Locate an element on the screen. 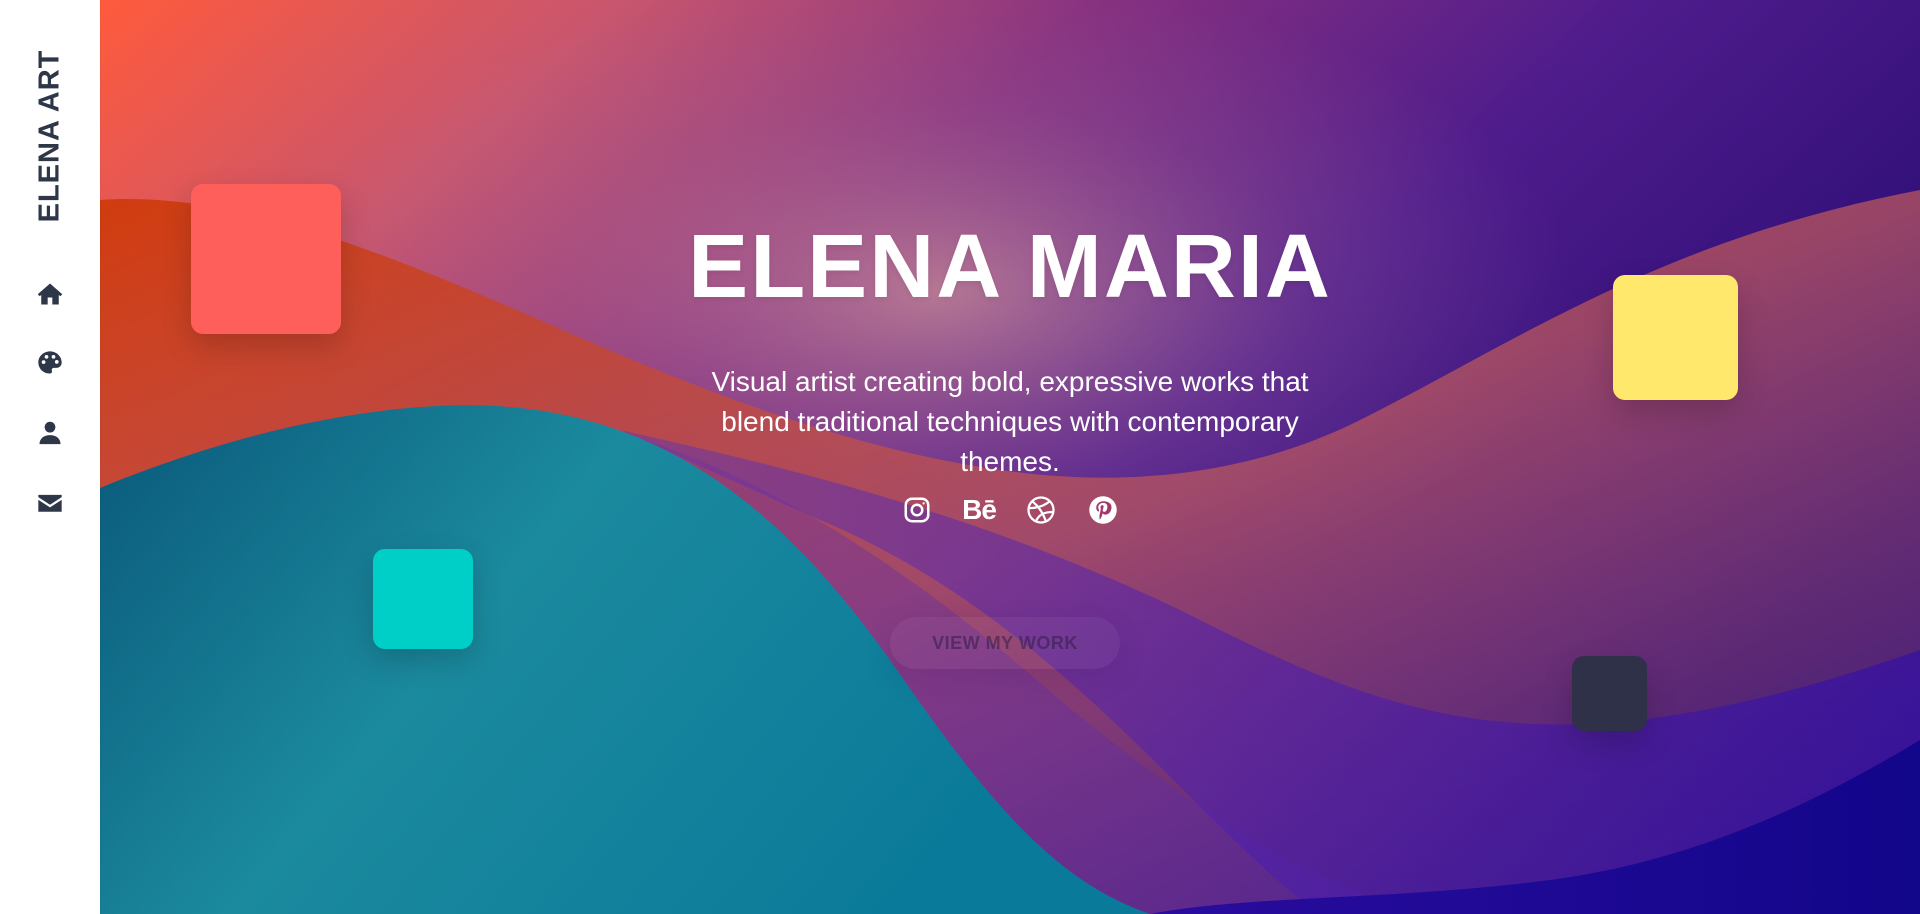 This screenshot has width=1920, height=914. nav-about is located at coordinates (50, 433).